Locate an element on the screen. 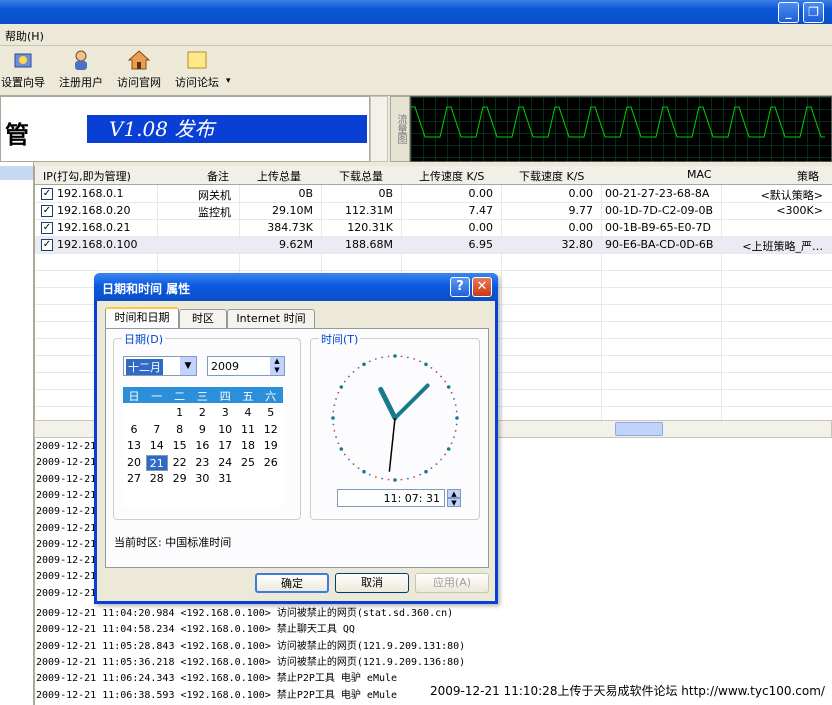 This screenshot has height=705, width=832. tab-internet-time: Internet 时间 is located at coordinates (271, 319).